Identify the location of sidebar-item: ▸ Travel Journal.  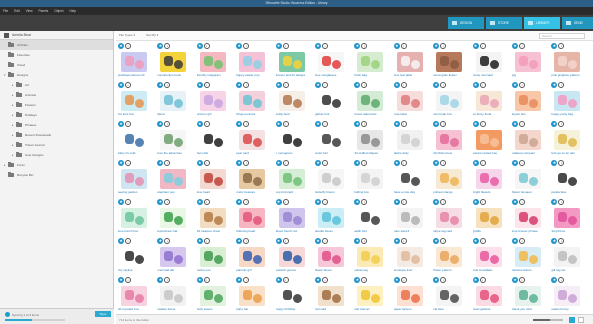
(56, 145).